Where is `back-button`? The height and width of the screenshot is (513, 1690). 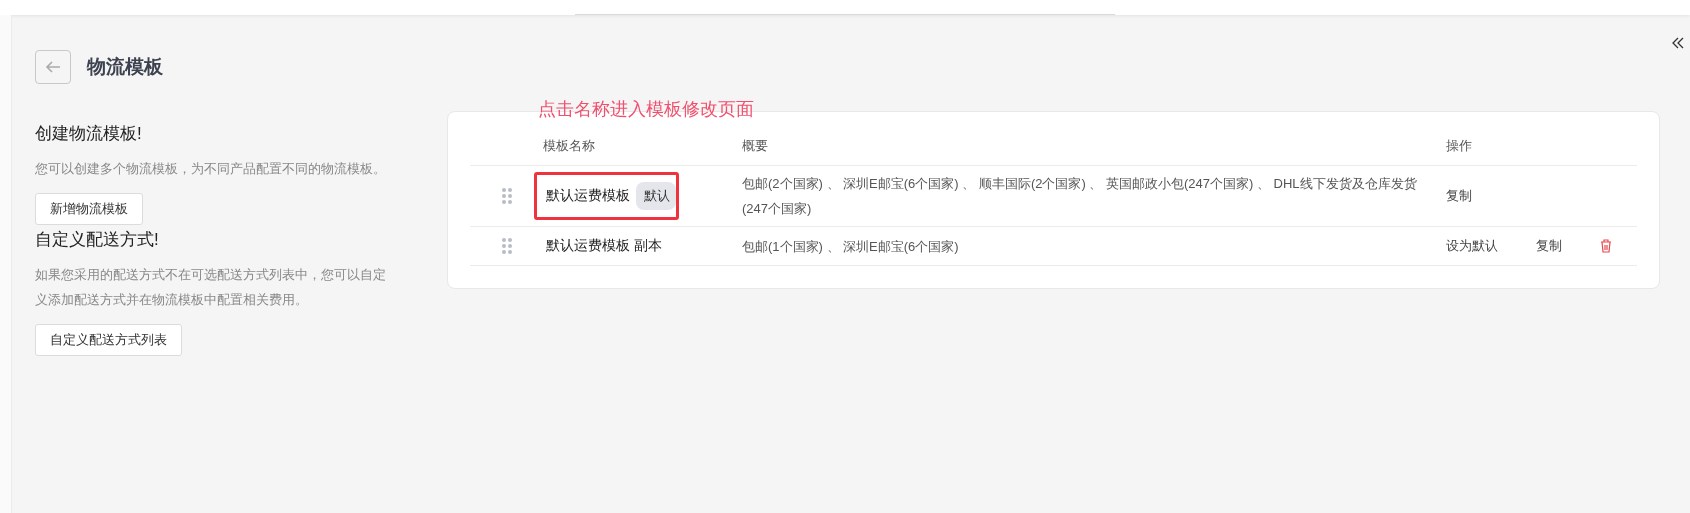 back-button is located at coordinates (53, 67).